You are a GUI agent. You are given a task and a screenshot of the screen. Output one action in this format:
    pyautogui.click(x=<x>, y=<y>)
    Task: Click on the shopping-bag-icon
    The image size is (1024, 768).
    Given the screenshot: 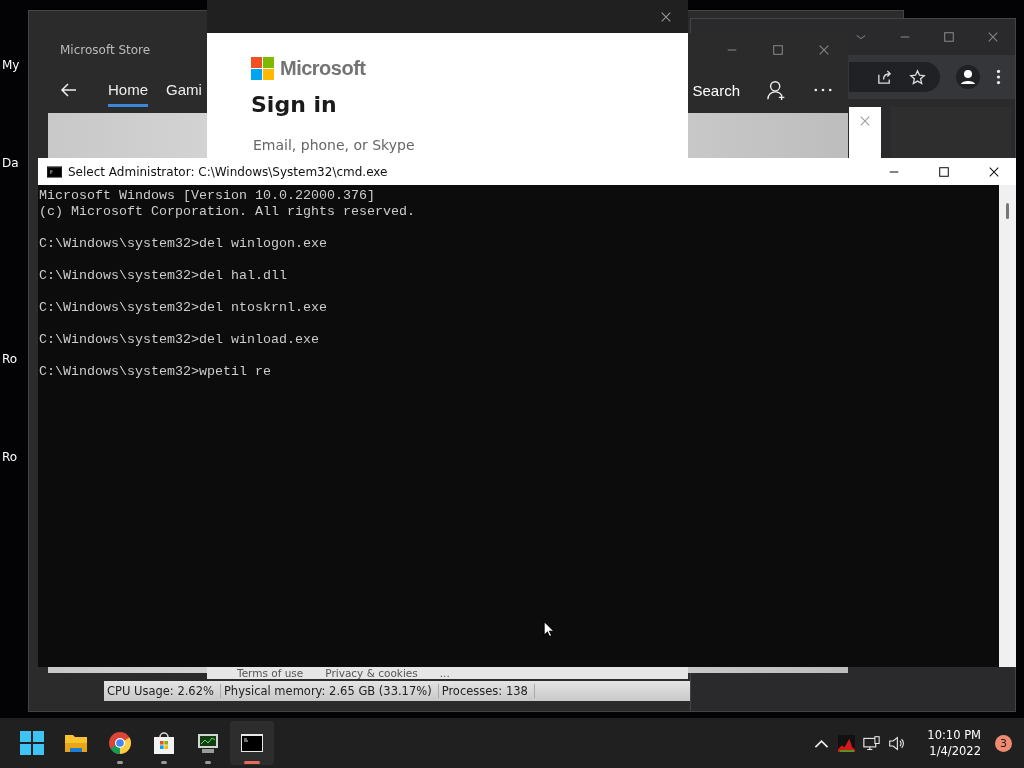 What is the action you would take?
    pyautogui.click(x=164, y=743)
    